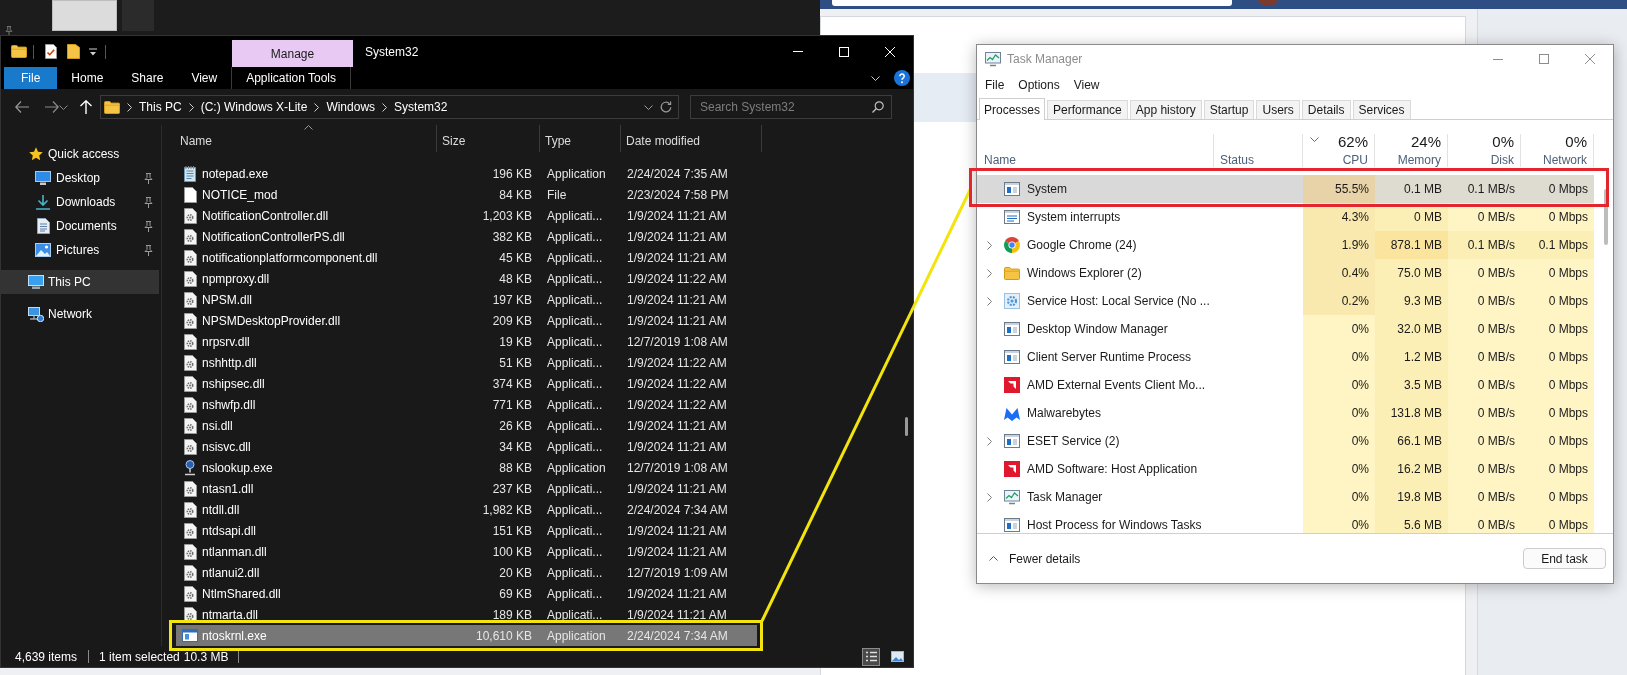  I want to click on tab: Details, so click(1326, 109).